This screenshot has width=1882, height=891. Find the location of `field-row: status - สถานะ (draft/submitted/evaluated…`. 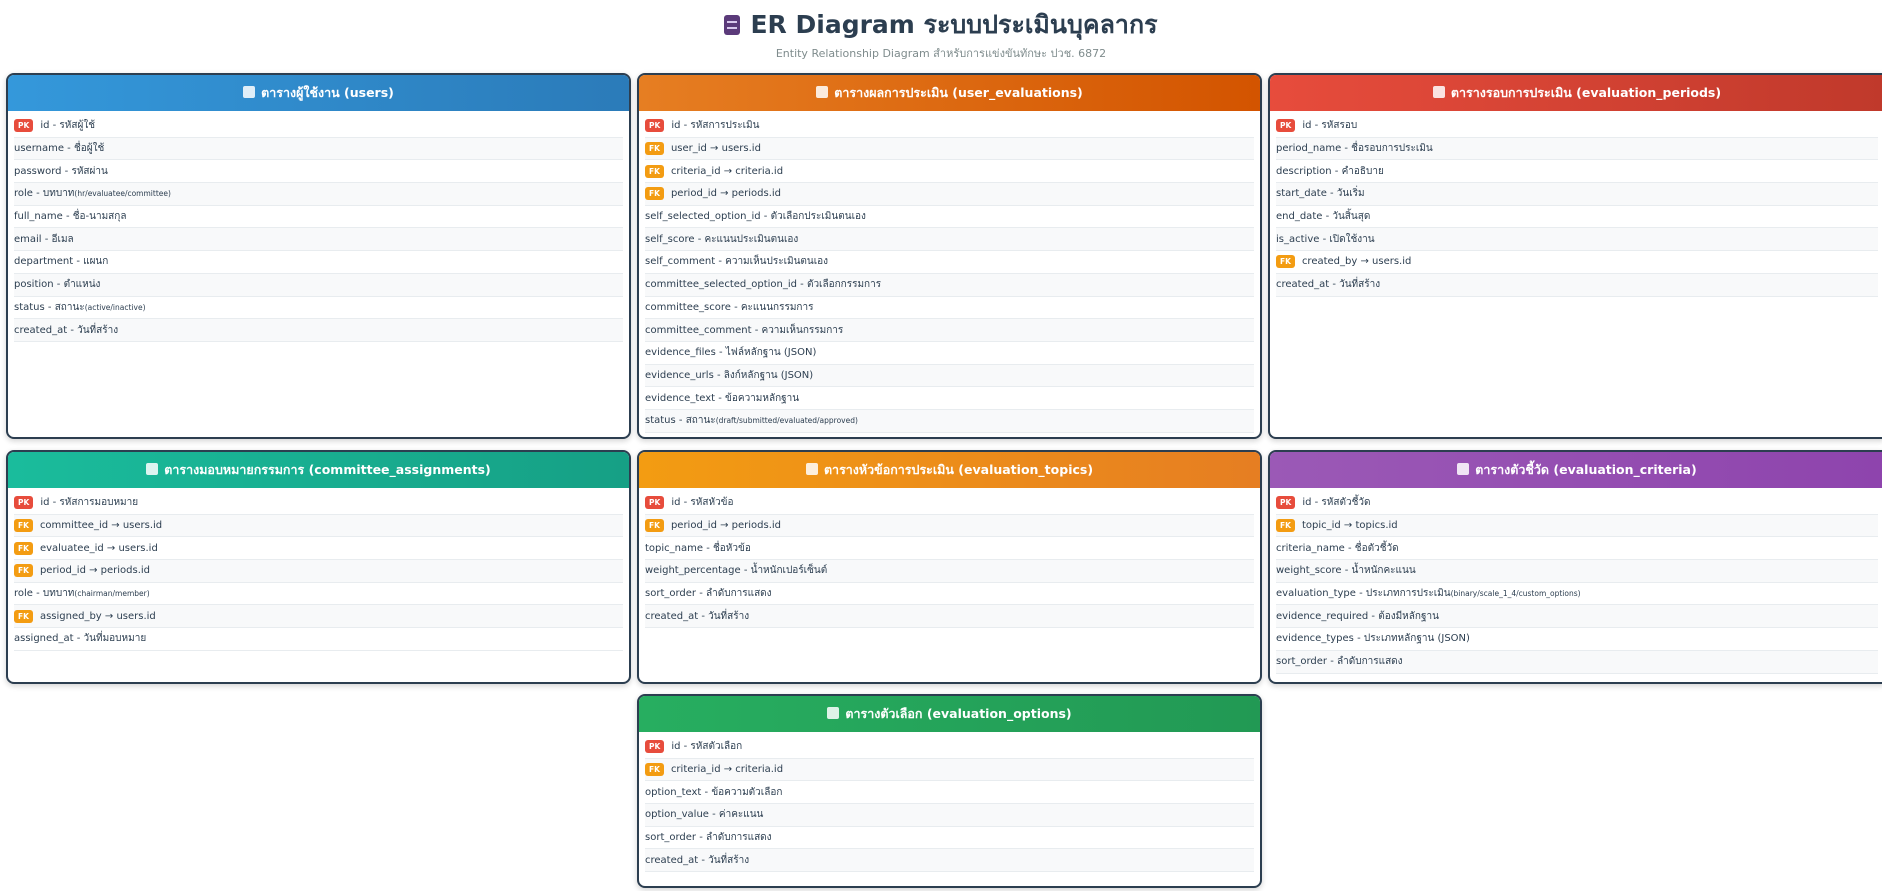

field-row: status - สถานะ (draft/submitted/evaluated… is located at coordinates (949, 421).